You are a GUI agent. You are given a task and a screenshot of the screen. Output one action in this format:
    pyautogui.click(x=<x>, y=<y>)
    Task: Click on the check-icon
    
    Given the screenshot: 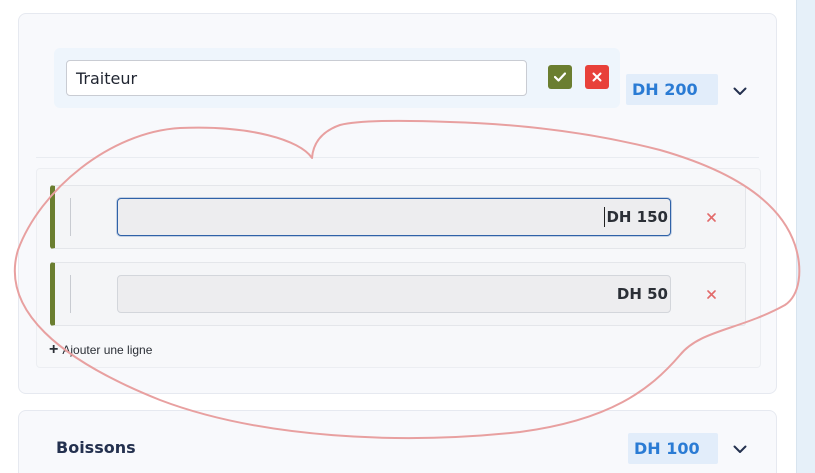 What is the action you would take?
    pyautogui.click(x=560, y=77)
    